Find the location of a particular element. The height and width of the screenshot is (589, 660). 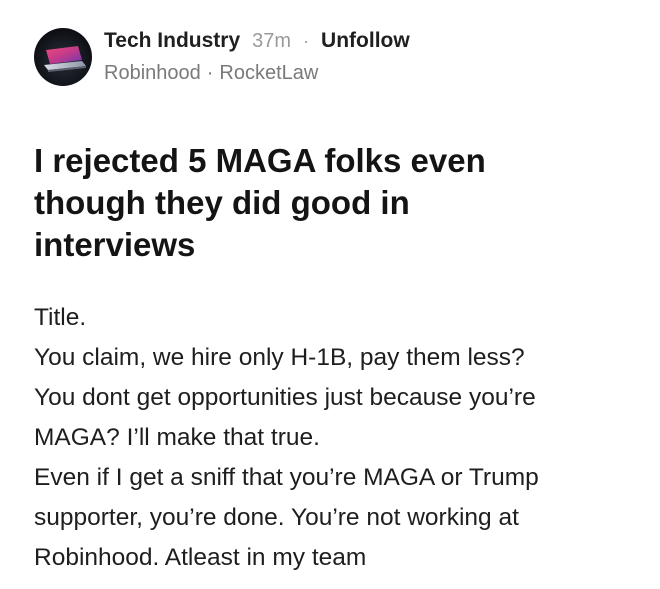

laptop-icon is located at coordinates (65, 59).